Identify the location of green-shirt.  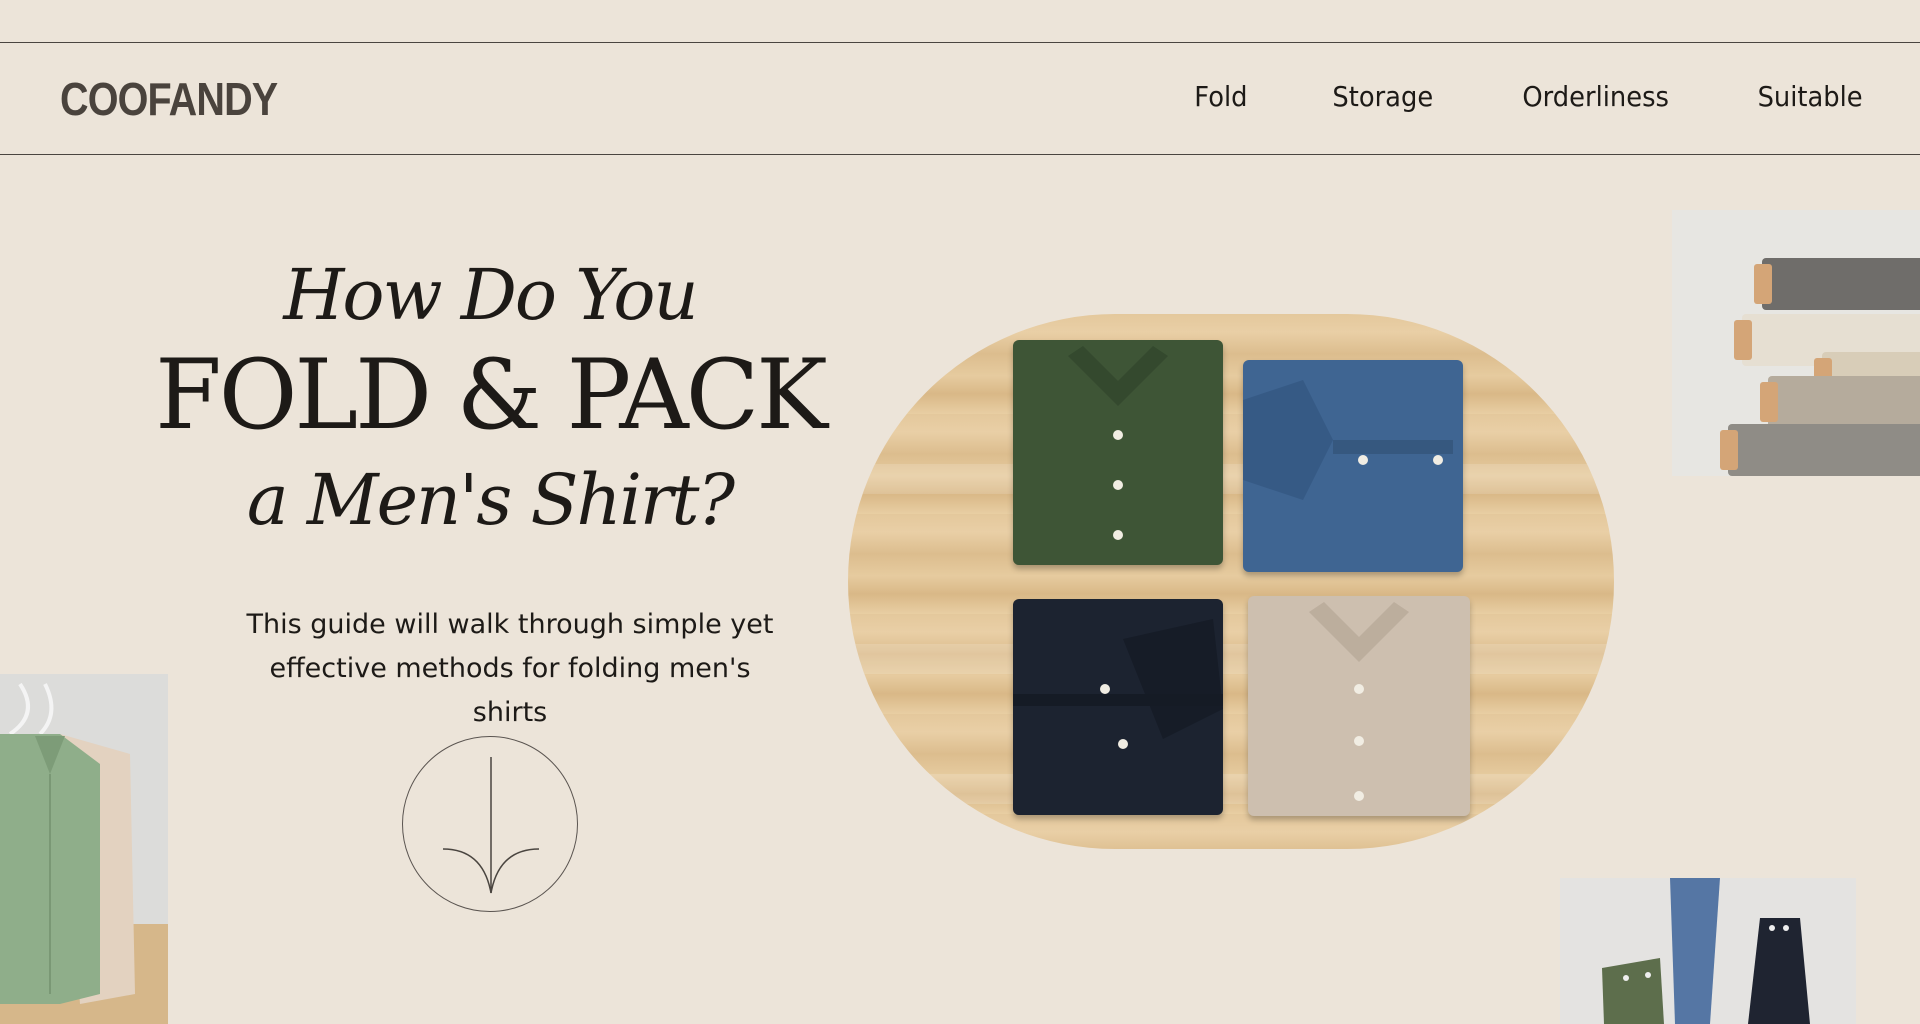
(1118, 452).